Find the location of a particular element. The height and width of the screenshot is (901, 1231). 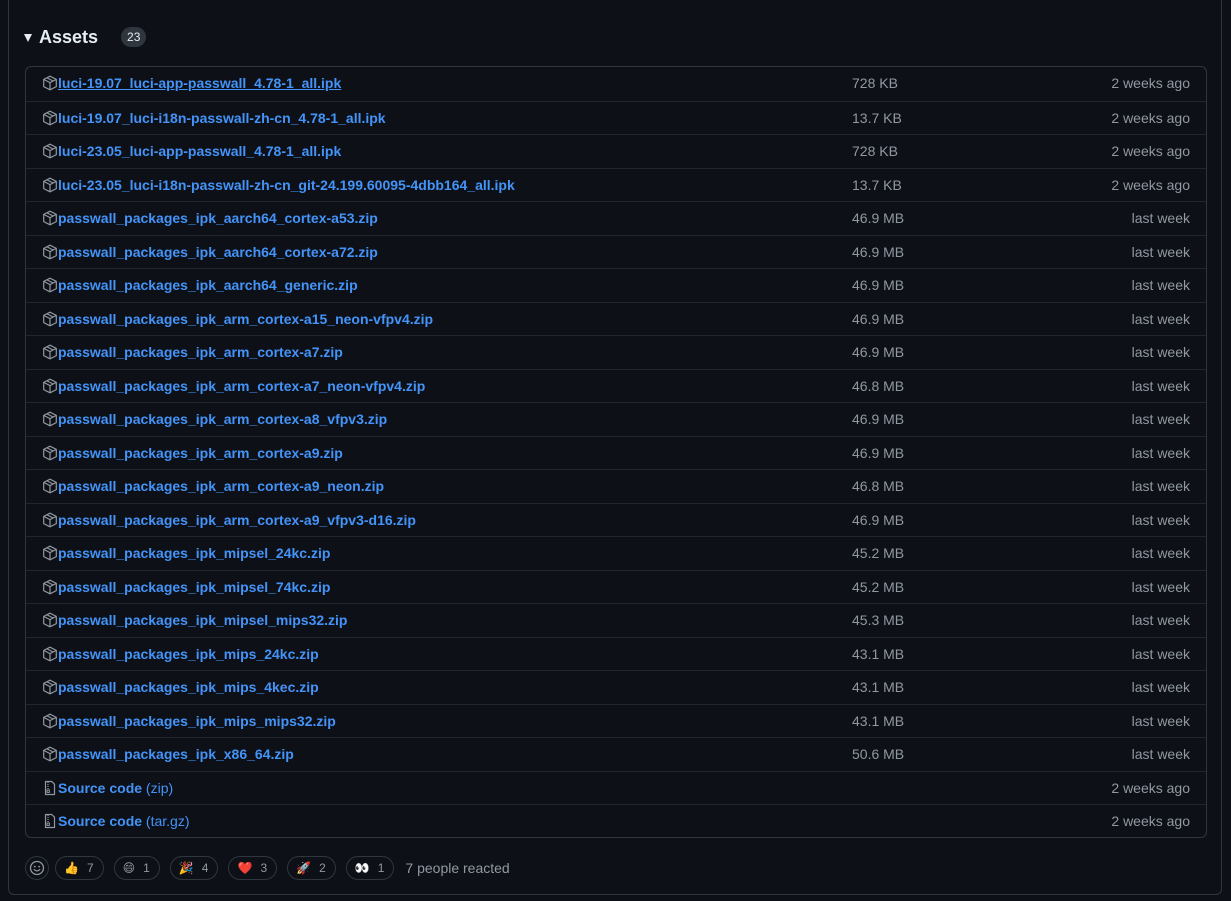

asset-name: passwall_packages_ipk_mips_mips32.zip is located at coordinates (197, 720).